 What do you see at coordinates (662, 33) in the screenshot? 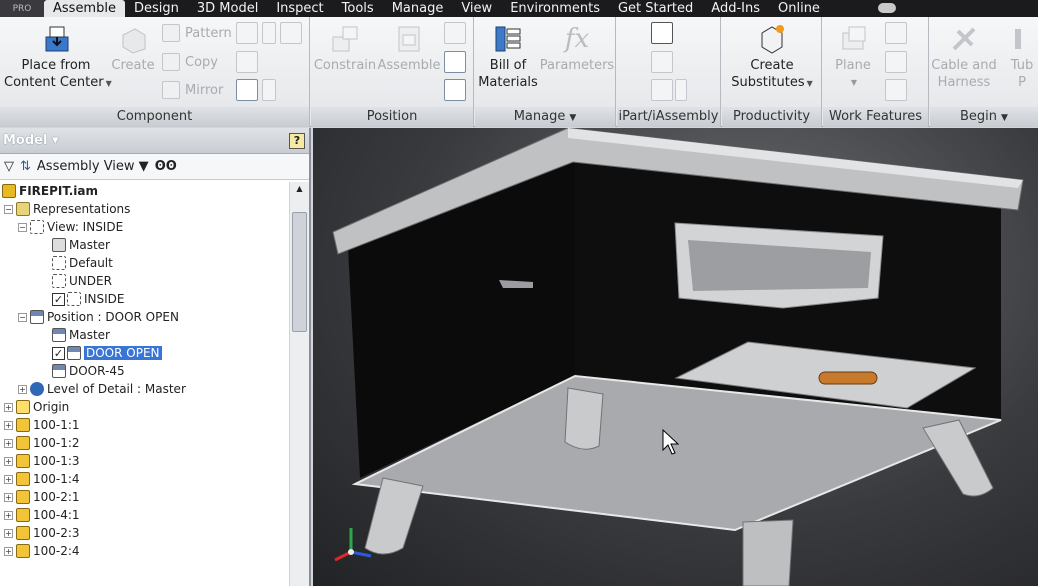
I see `create-ipart-icon` at bounding box center [662, 33].